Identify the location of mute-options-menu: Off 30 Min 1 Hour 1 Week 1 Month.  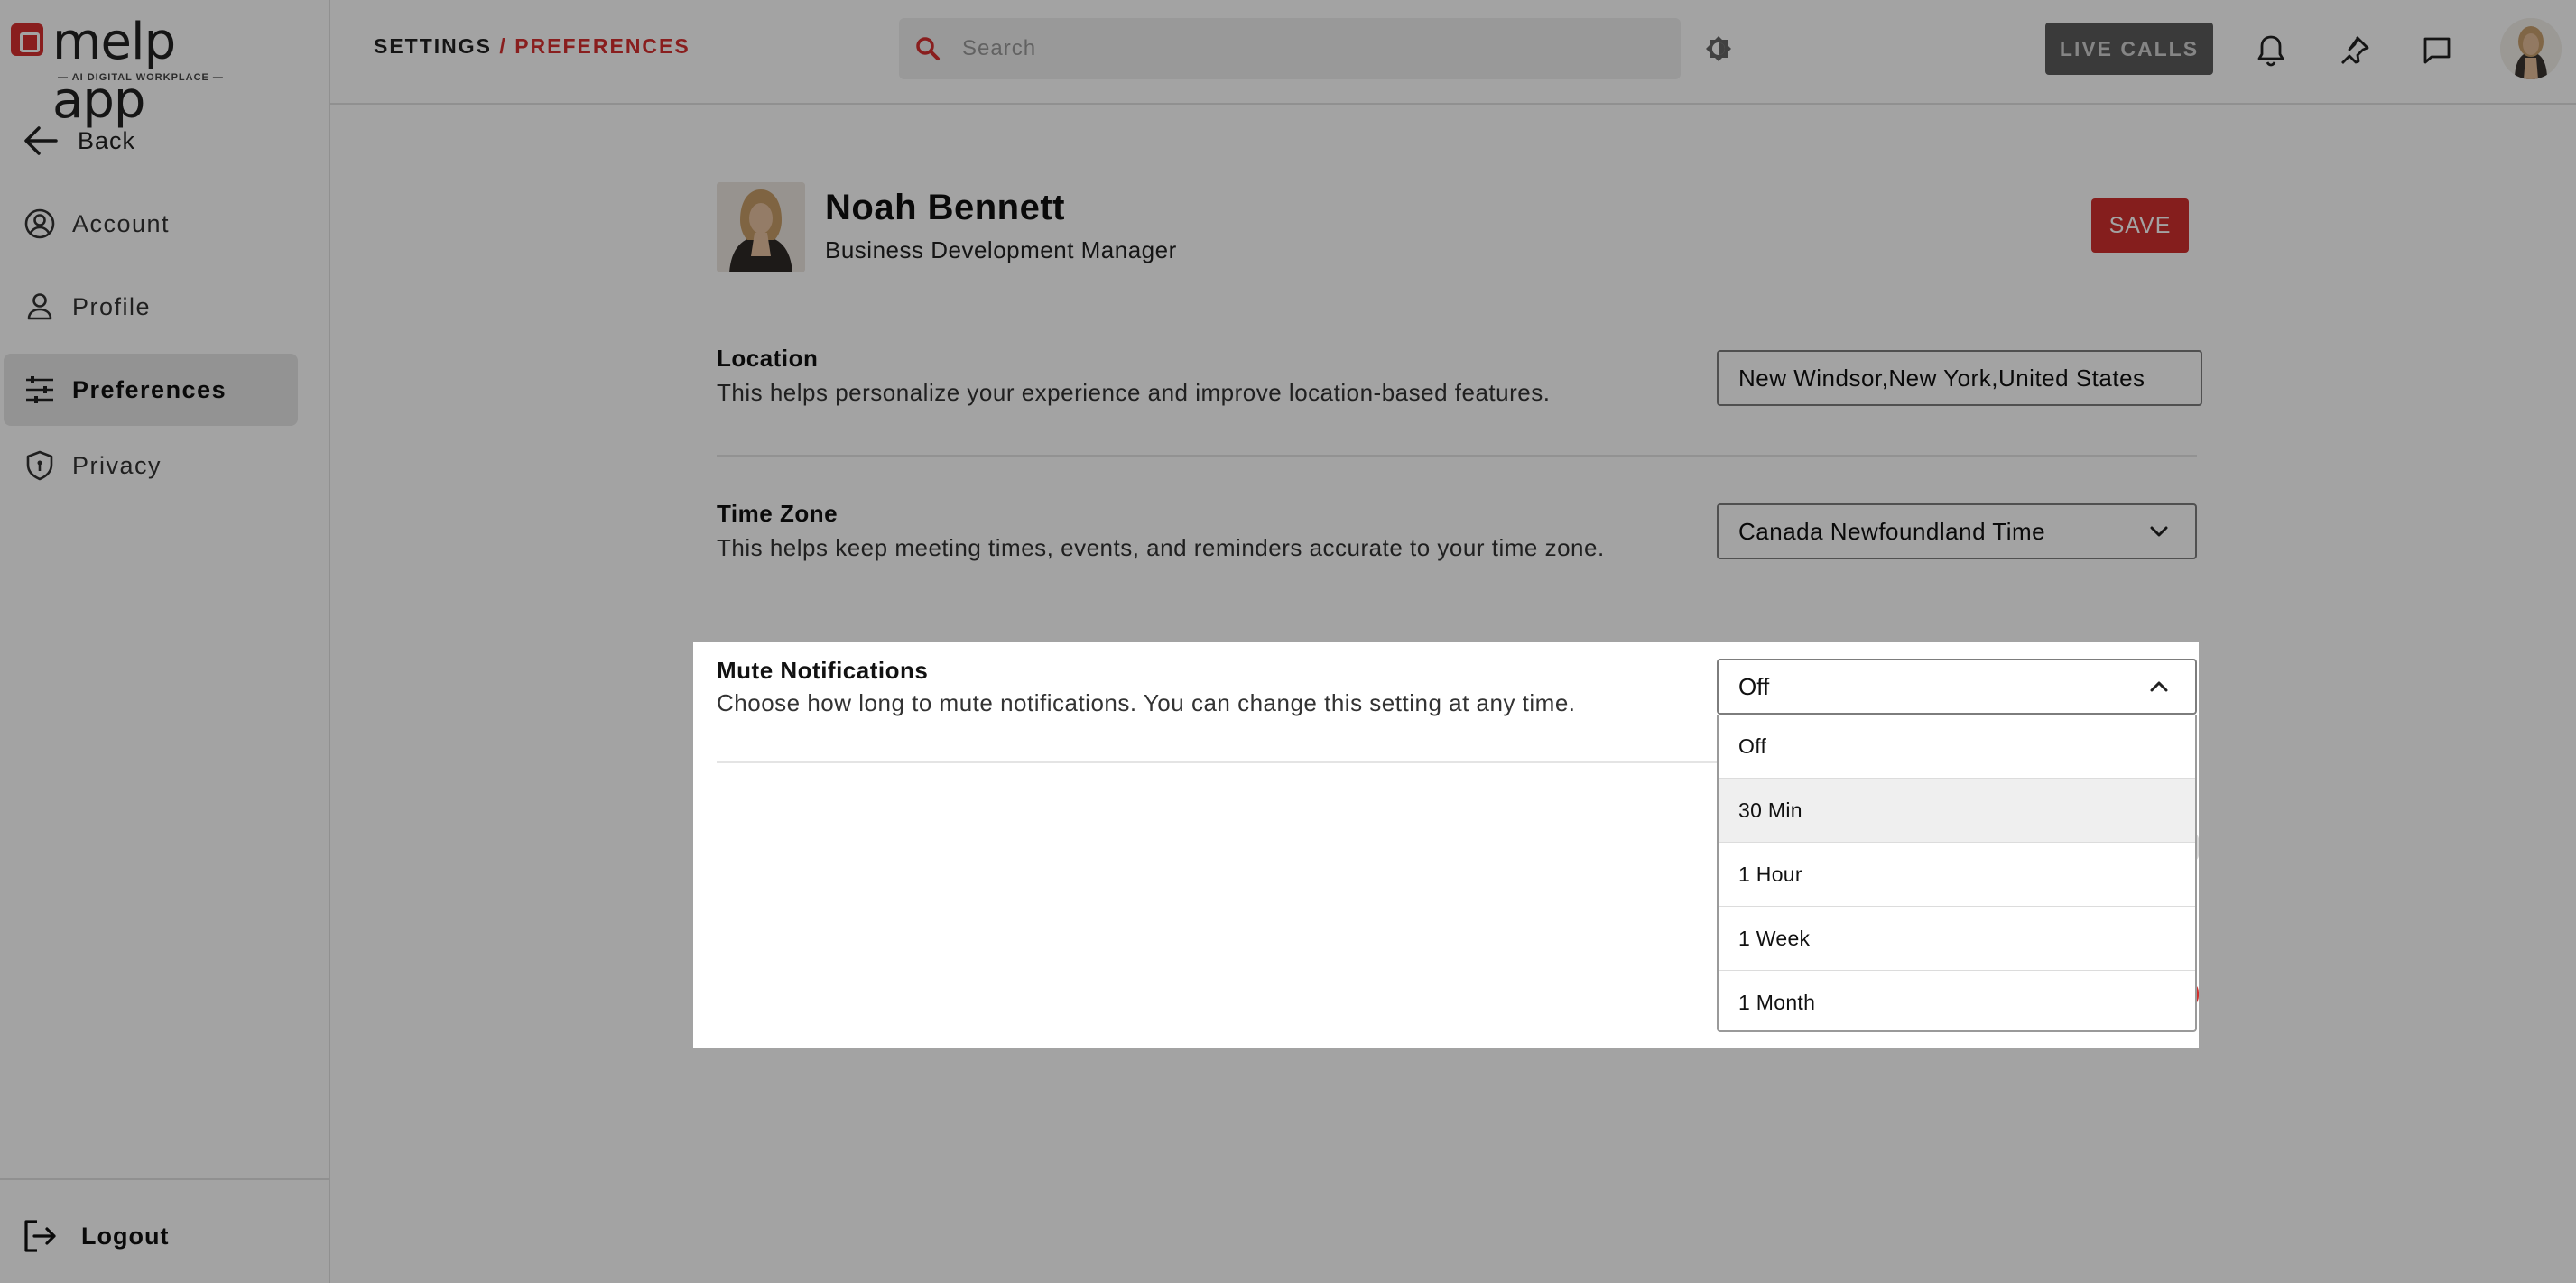
(1957, 874).